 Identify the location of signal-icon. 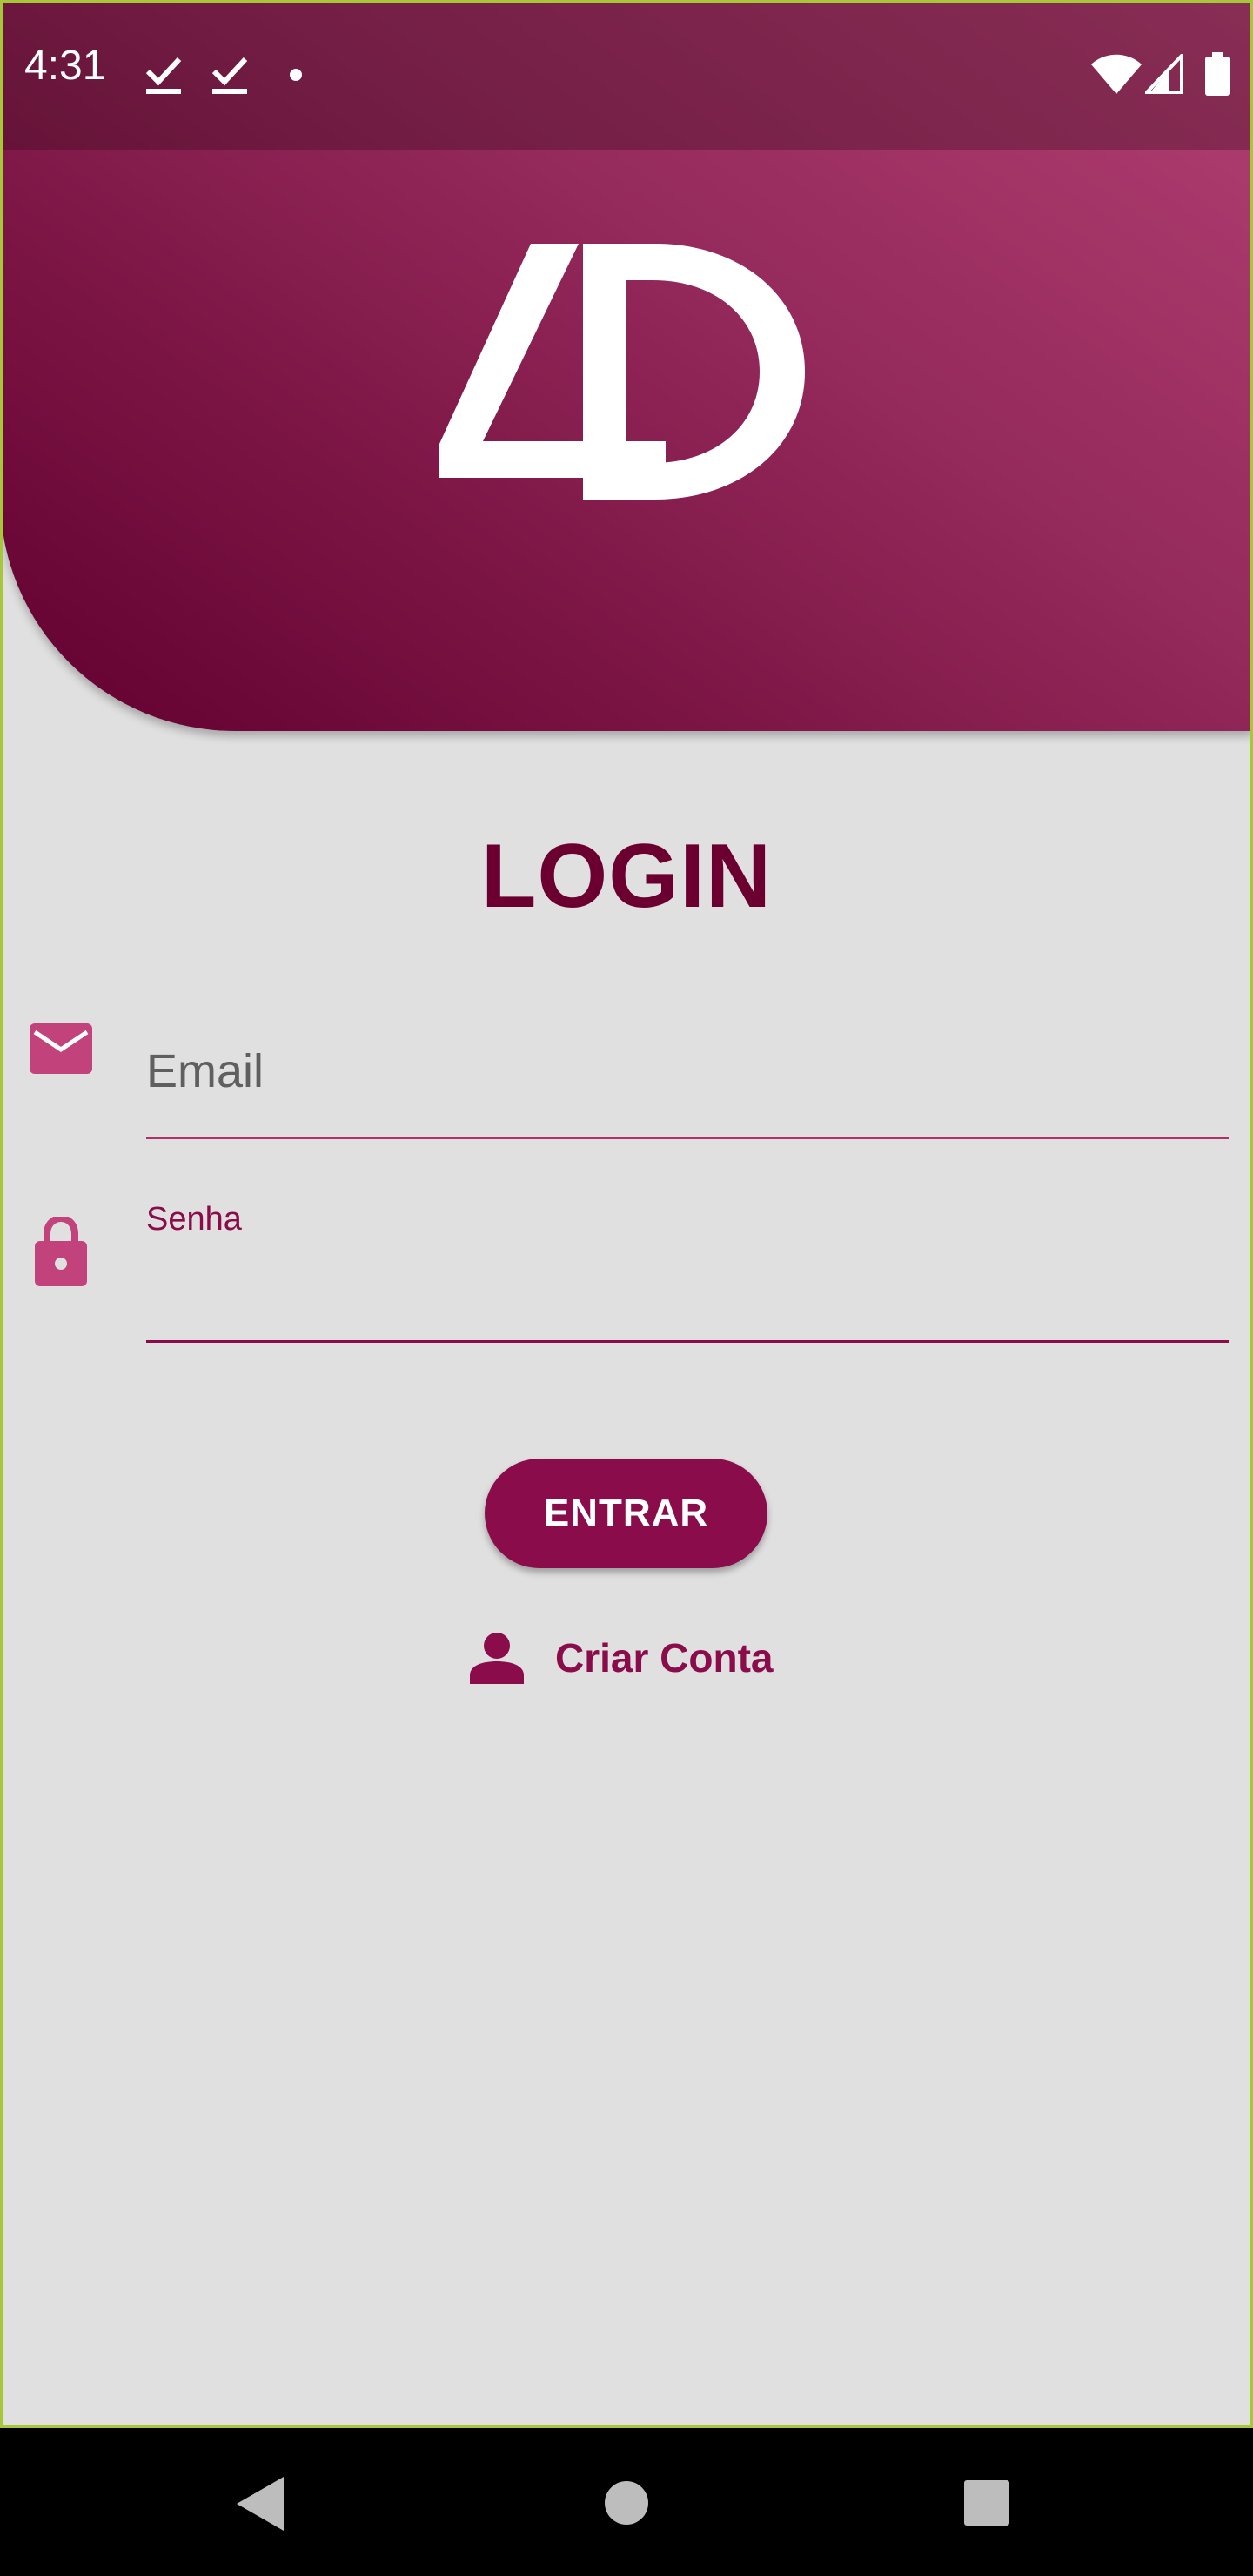
(1164, 74).